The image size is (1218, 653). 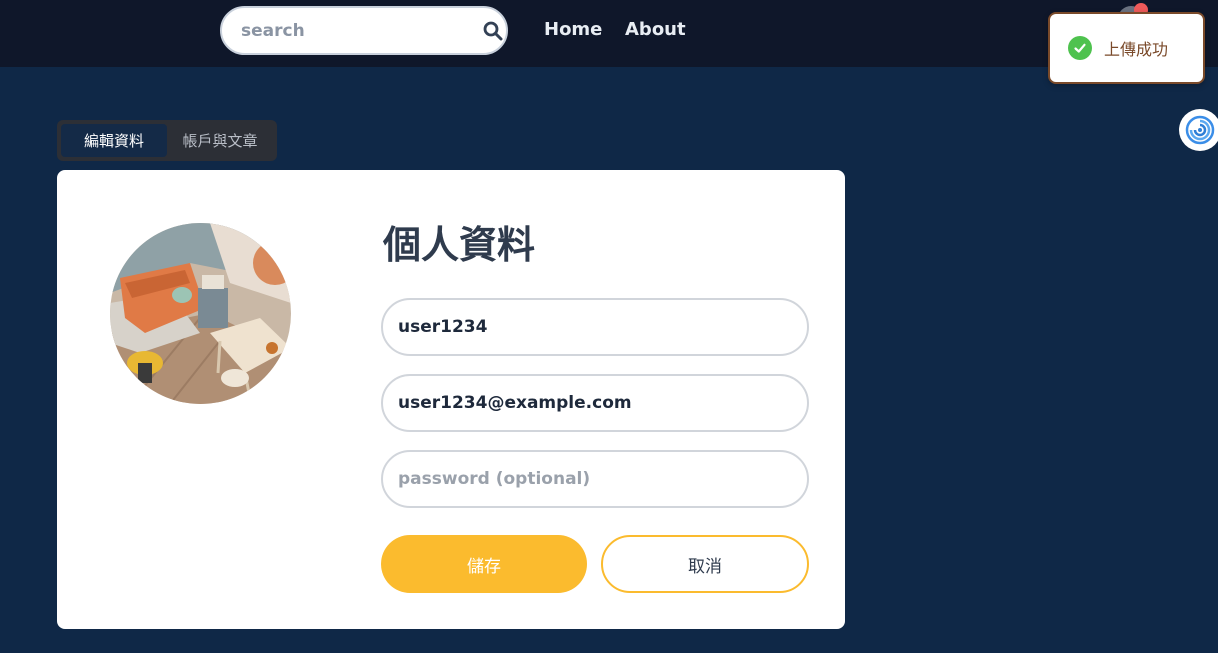 What do you see at coordinates (484, 564) in the screenshot?
I see `save-button: 儲存` at bounding box center [484, 564].